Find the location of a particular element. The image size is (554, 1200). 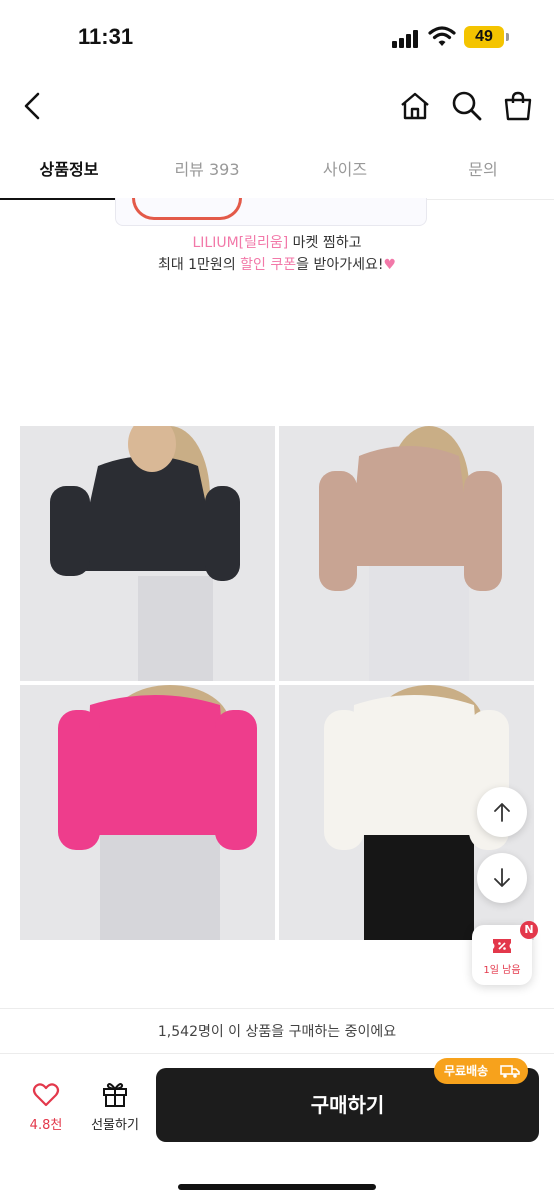

battery-nub is located at coordinates (507, 37).